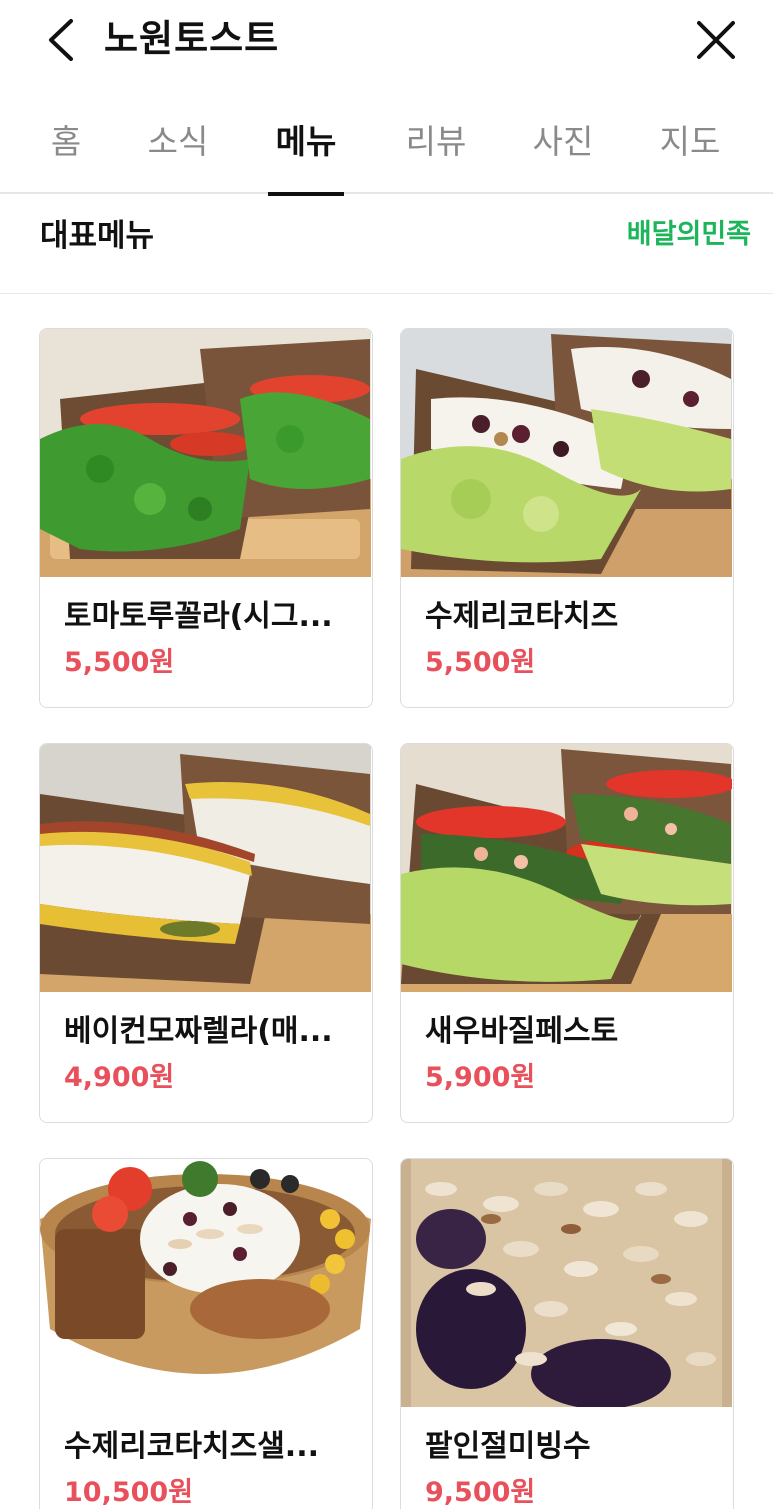  Describe the element at coordinates (563, 141) in the screenshot. I see `tab-label: 사진` at that location.